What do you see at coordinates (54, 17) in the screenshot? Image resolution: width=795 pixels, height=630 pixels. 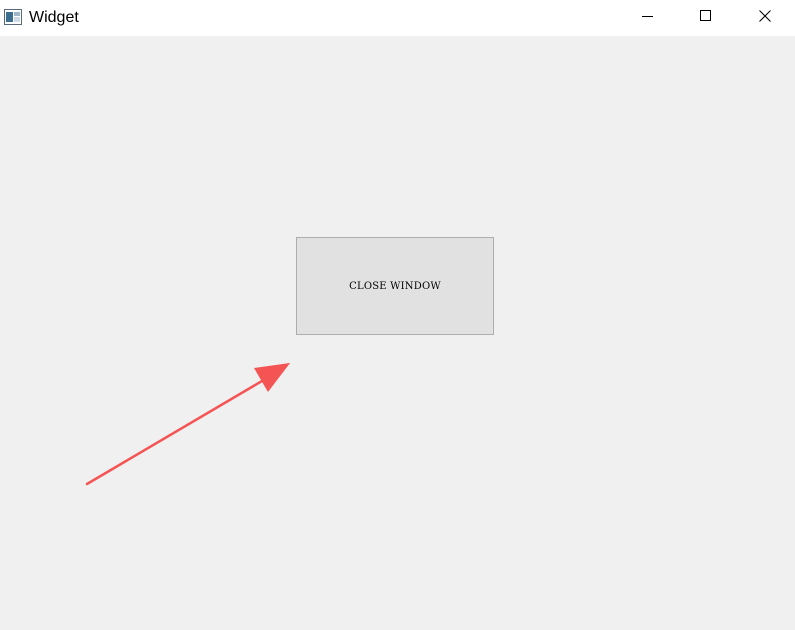 I see `window-title: Widget` at bounding box center [54, 17].